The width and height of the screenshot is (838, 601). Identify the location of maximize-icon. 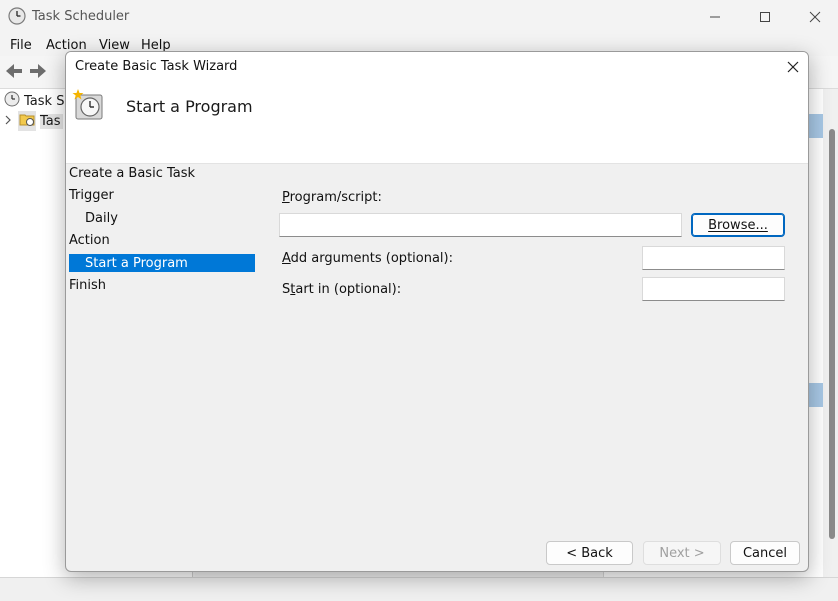
(765, 17).